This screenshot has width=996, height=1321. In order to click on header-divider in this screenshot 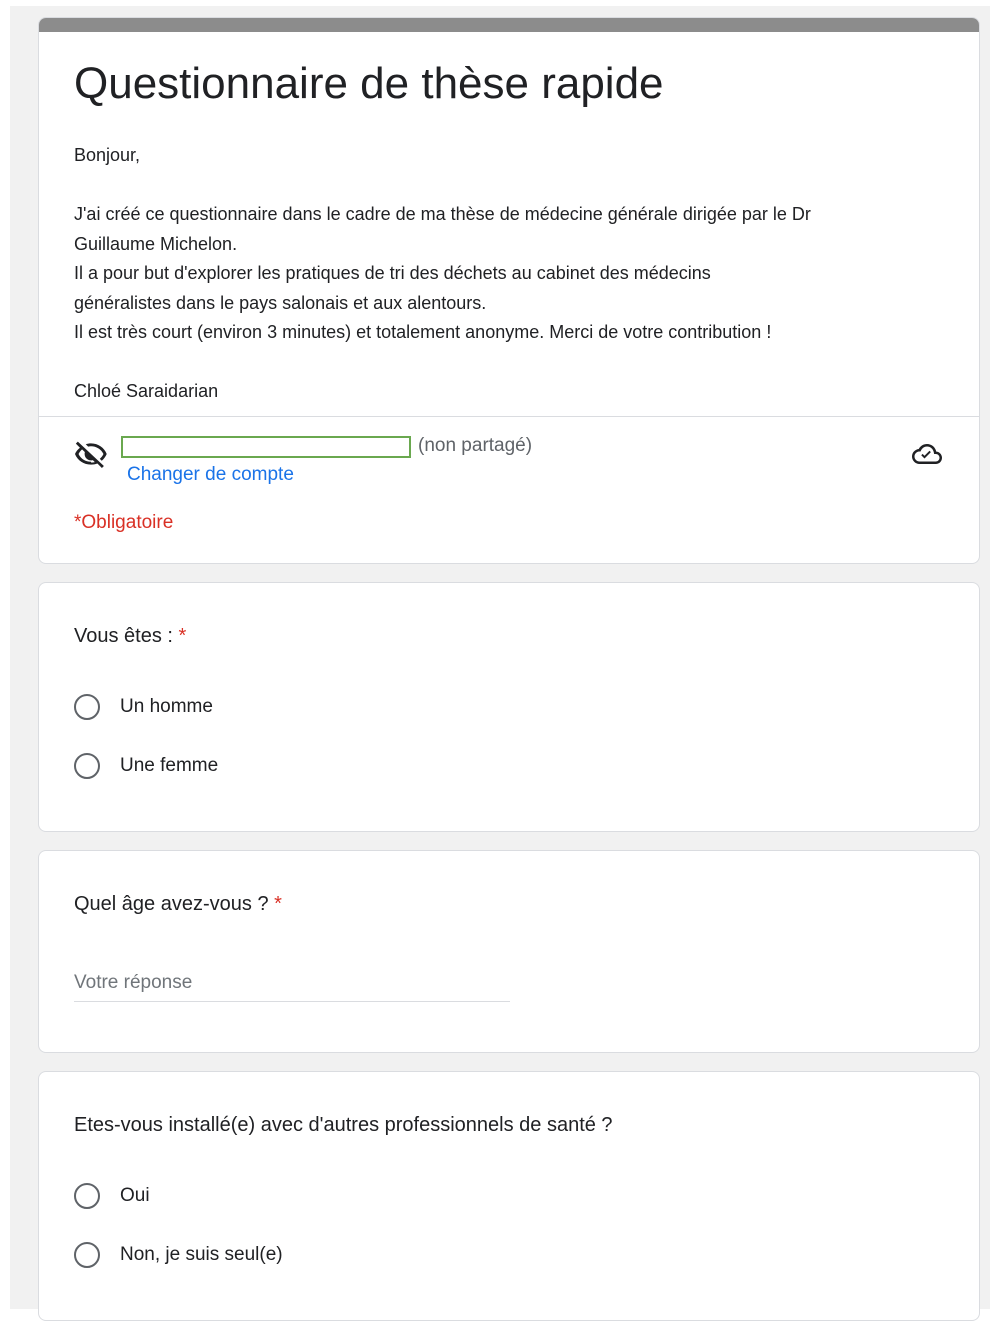, I will do `click(509, 416)`.